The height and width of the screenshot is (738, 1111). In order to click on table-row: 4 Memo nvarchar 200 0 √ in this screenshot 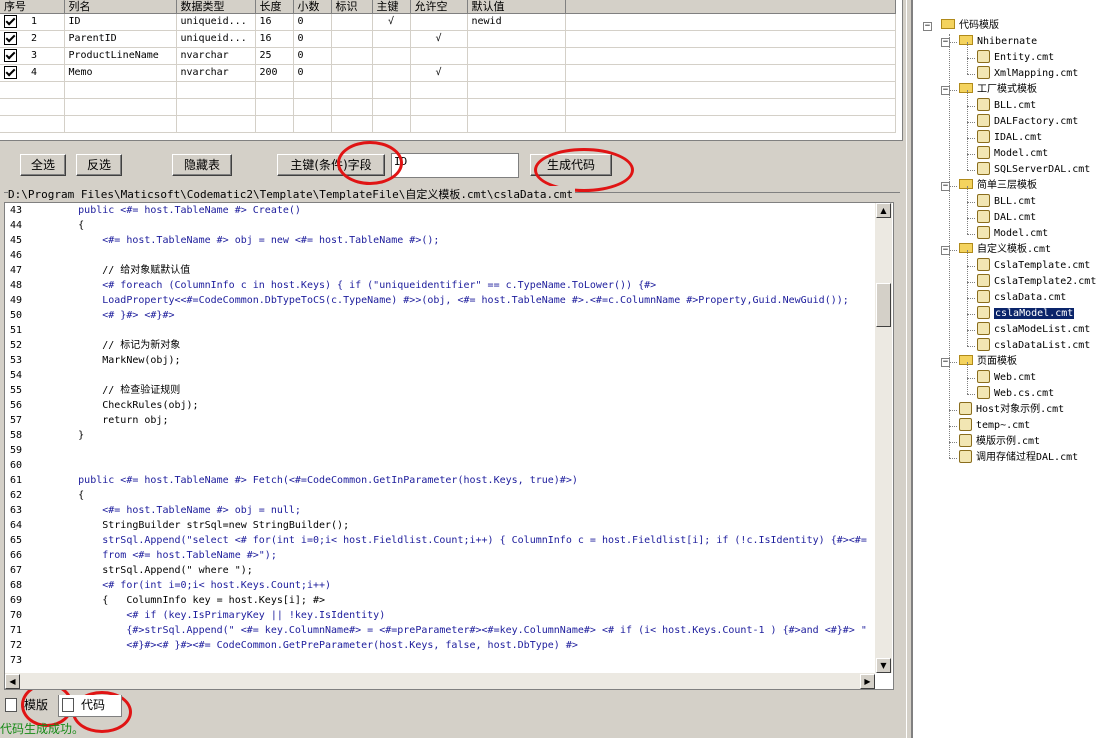, I will do `click(448, 73)`.